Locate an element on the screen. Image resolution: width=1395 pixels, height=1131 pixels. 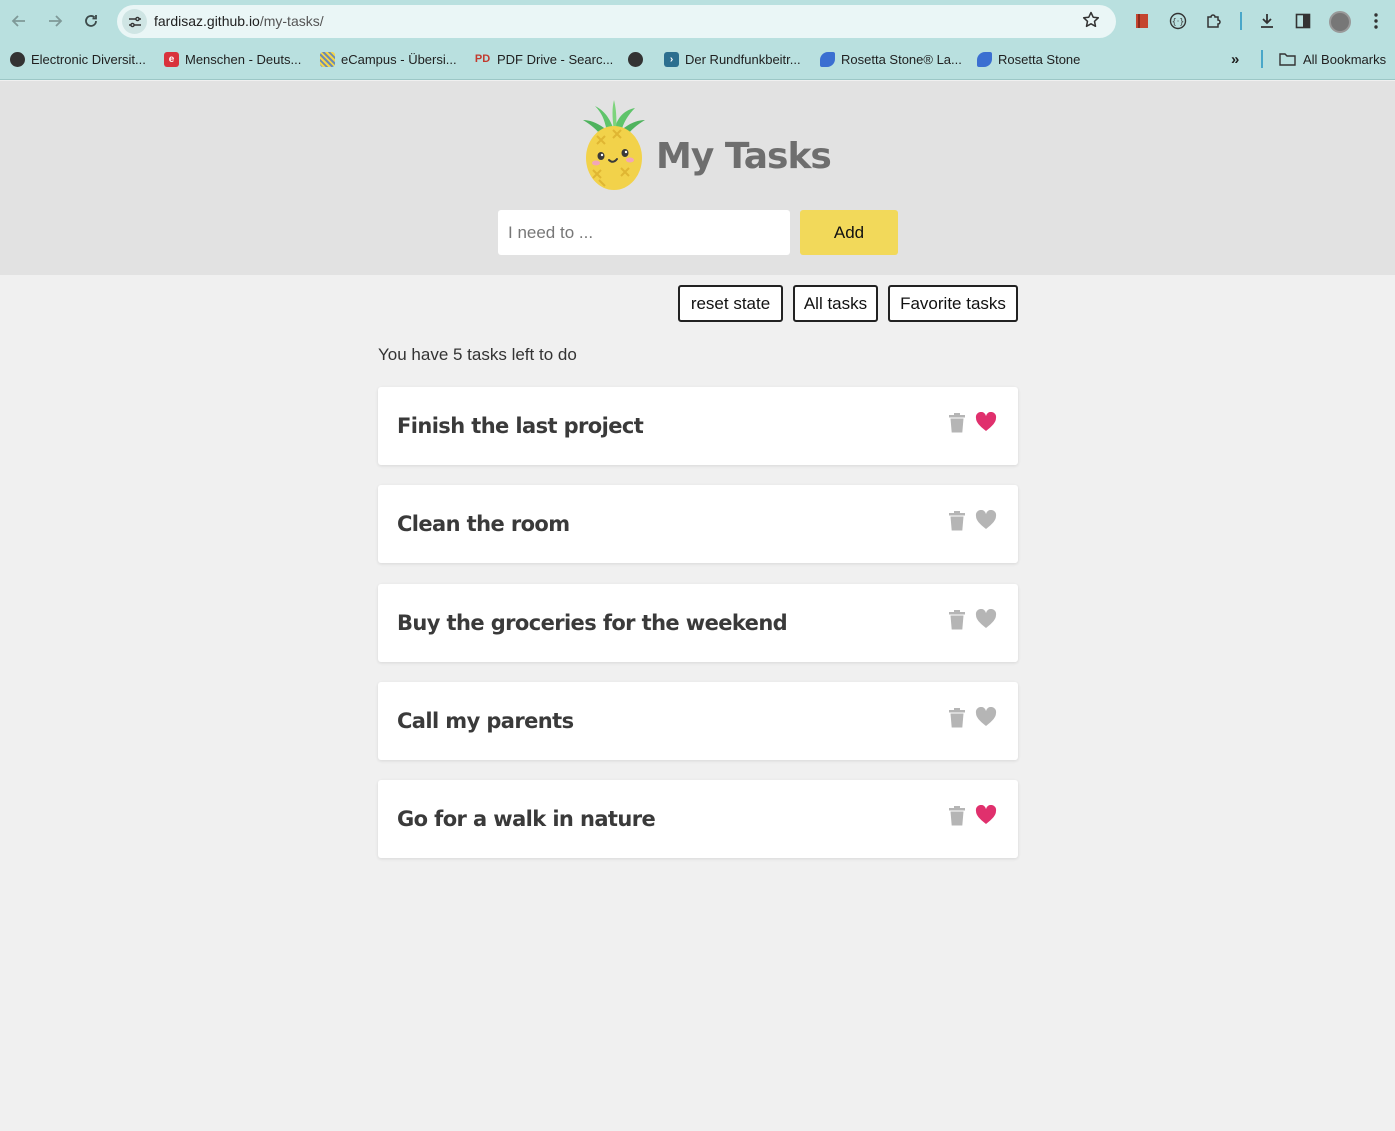
browser-toolbar: fardisaz.github.io/my-tasks/ {·} is located at coordinates (697, 21).